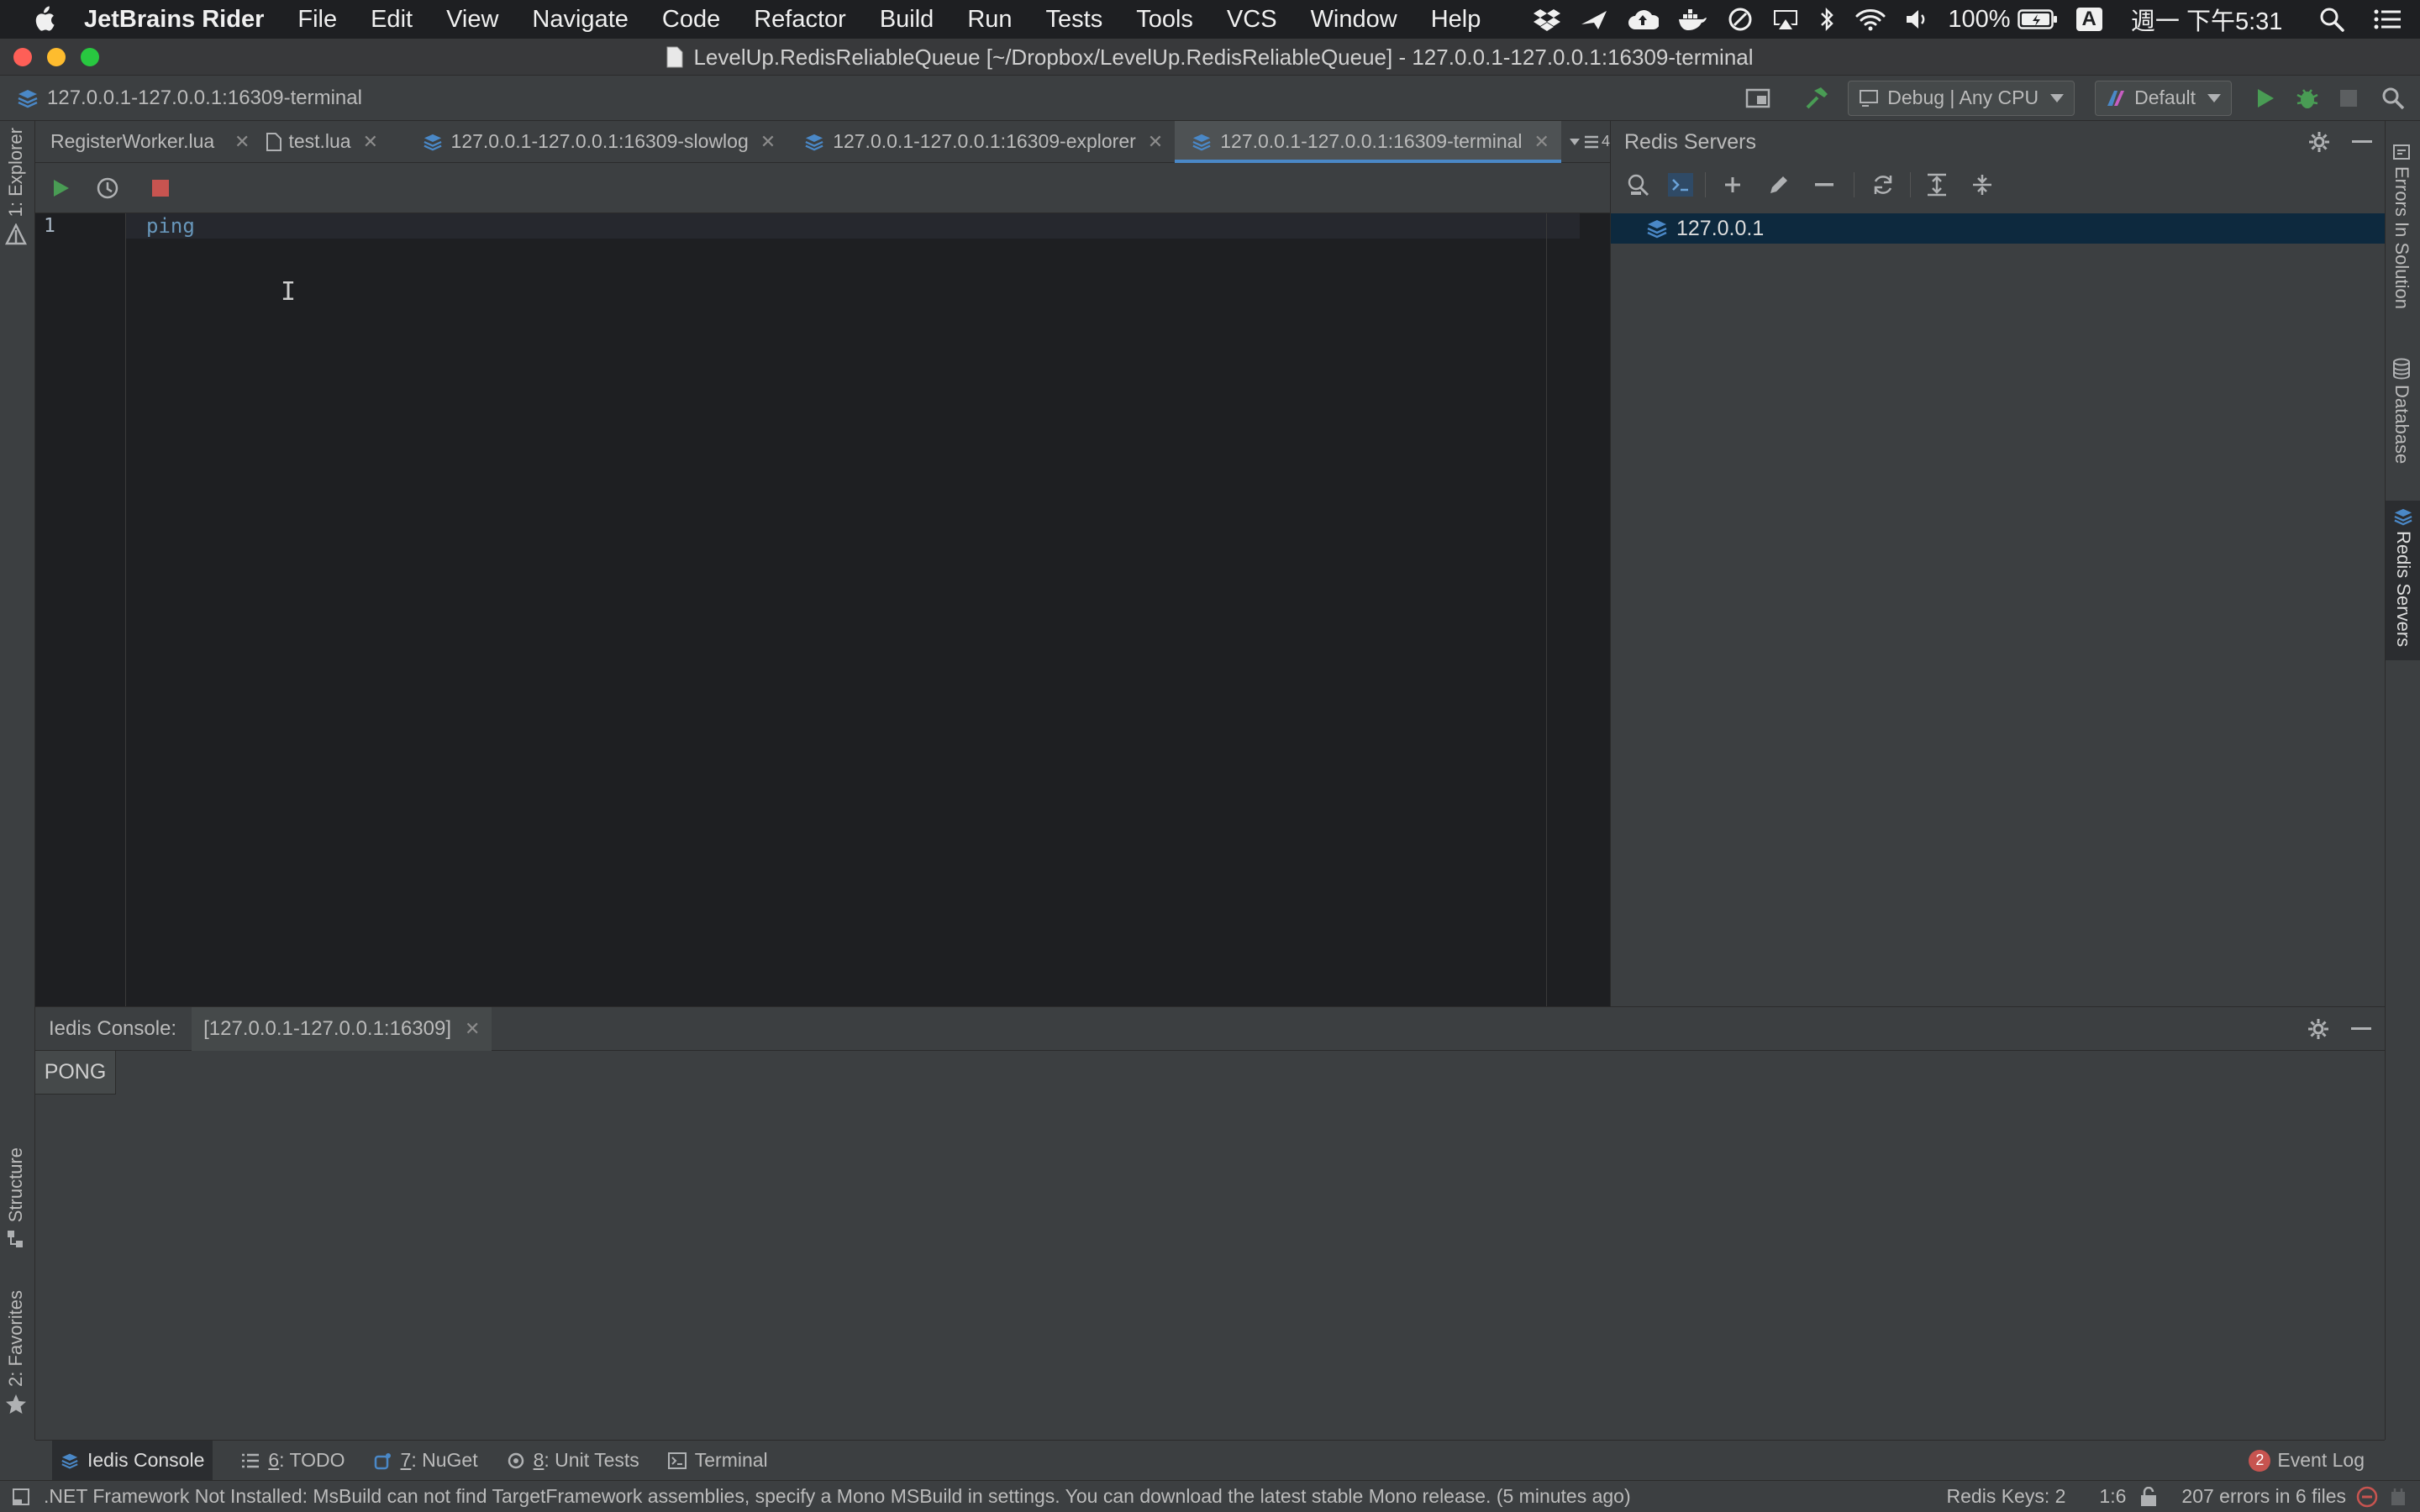 The height and width of the screenshot is (1512, 2420). What do you see at coordinates (1741, 19) in the screenshot?
I see `sync-icon` at bounding box center [1741, 19].